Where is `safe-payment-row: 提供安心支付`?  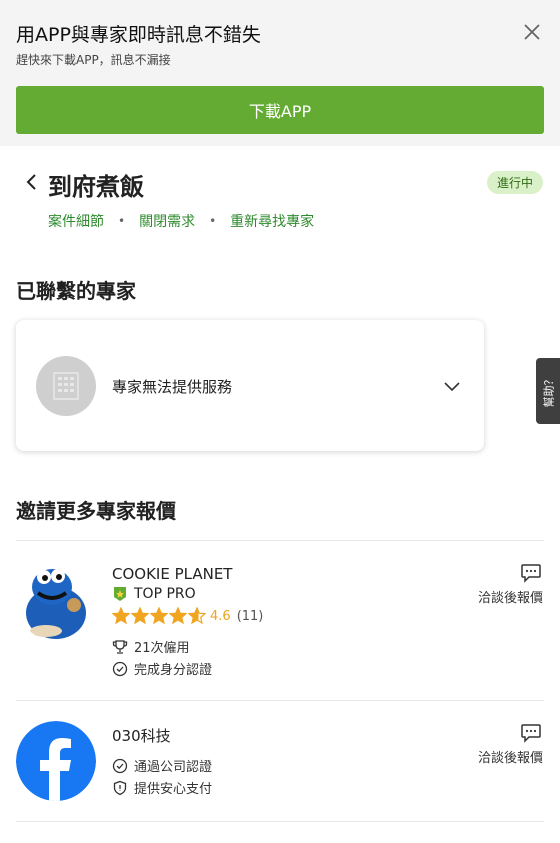
safe-payment-row: 提供安心支付 is located at coordinates (162, 787).